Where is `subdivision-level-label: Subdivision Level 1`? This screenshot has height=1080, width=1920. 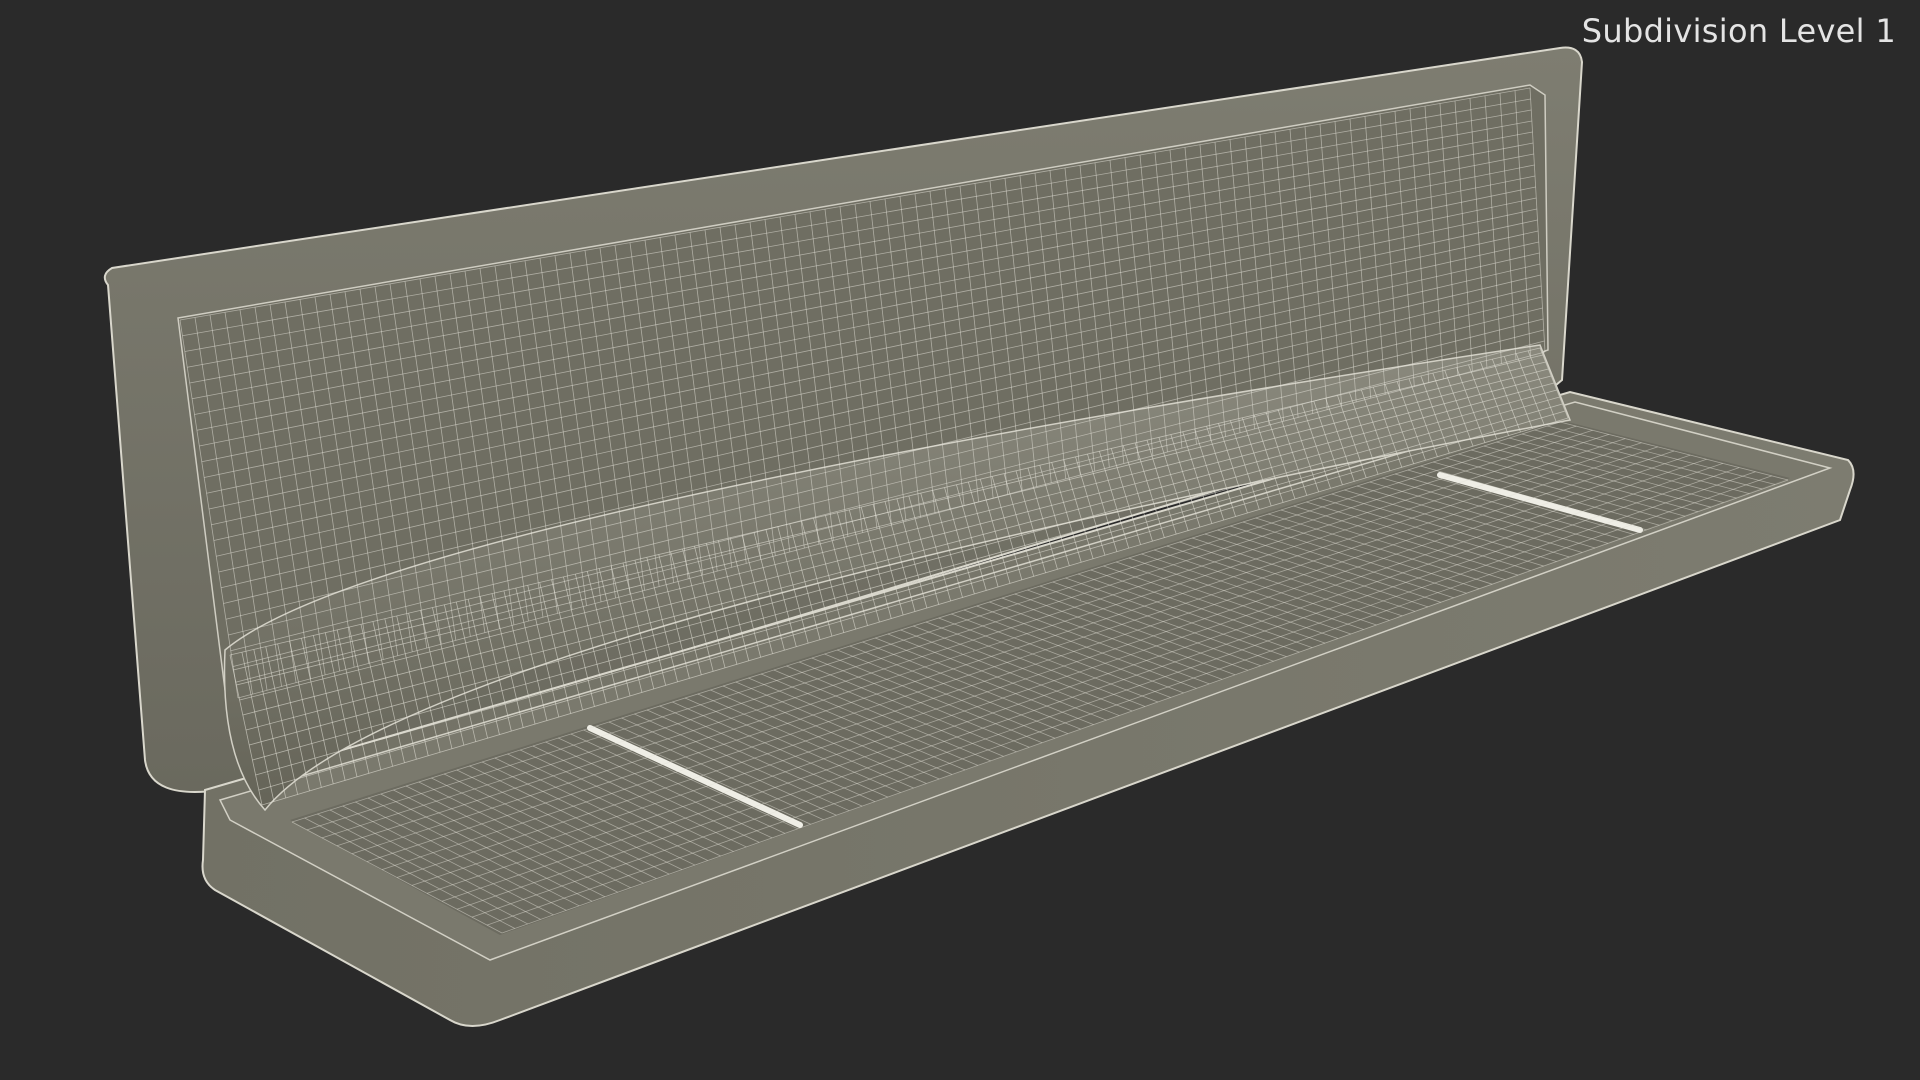
subdivision-level-label: Subdivision Level 1 is located at coordinates (1738, 31).